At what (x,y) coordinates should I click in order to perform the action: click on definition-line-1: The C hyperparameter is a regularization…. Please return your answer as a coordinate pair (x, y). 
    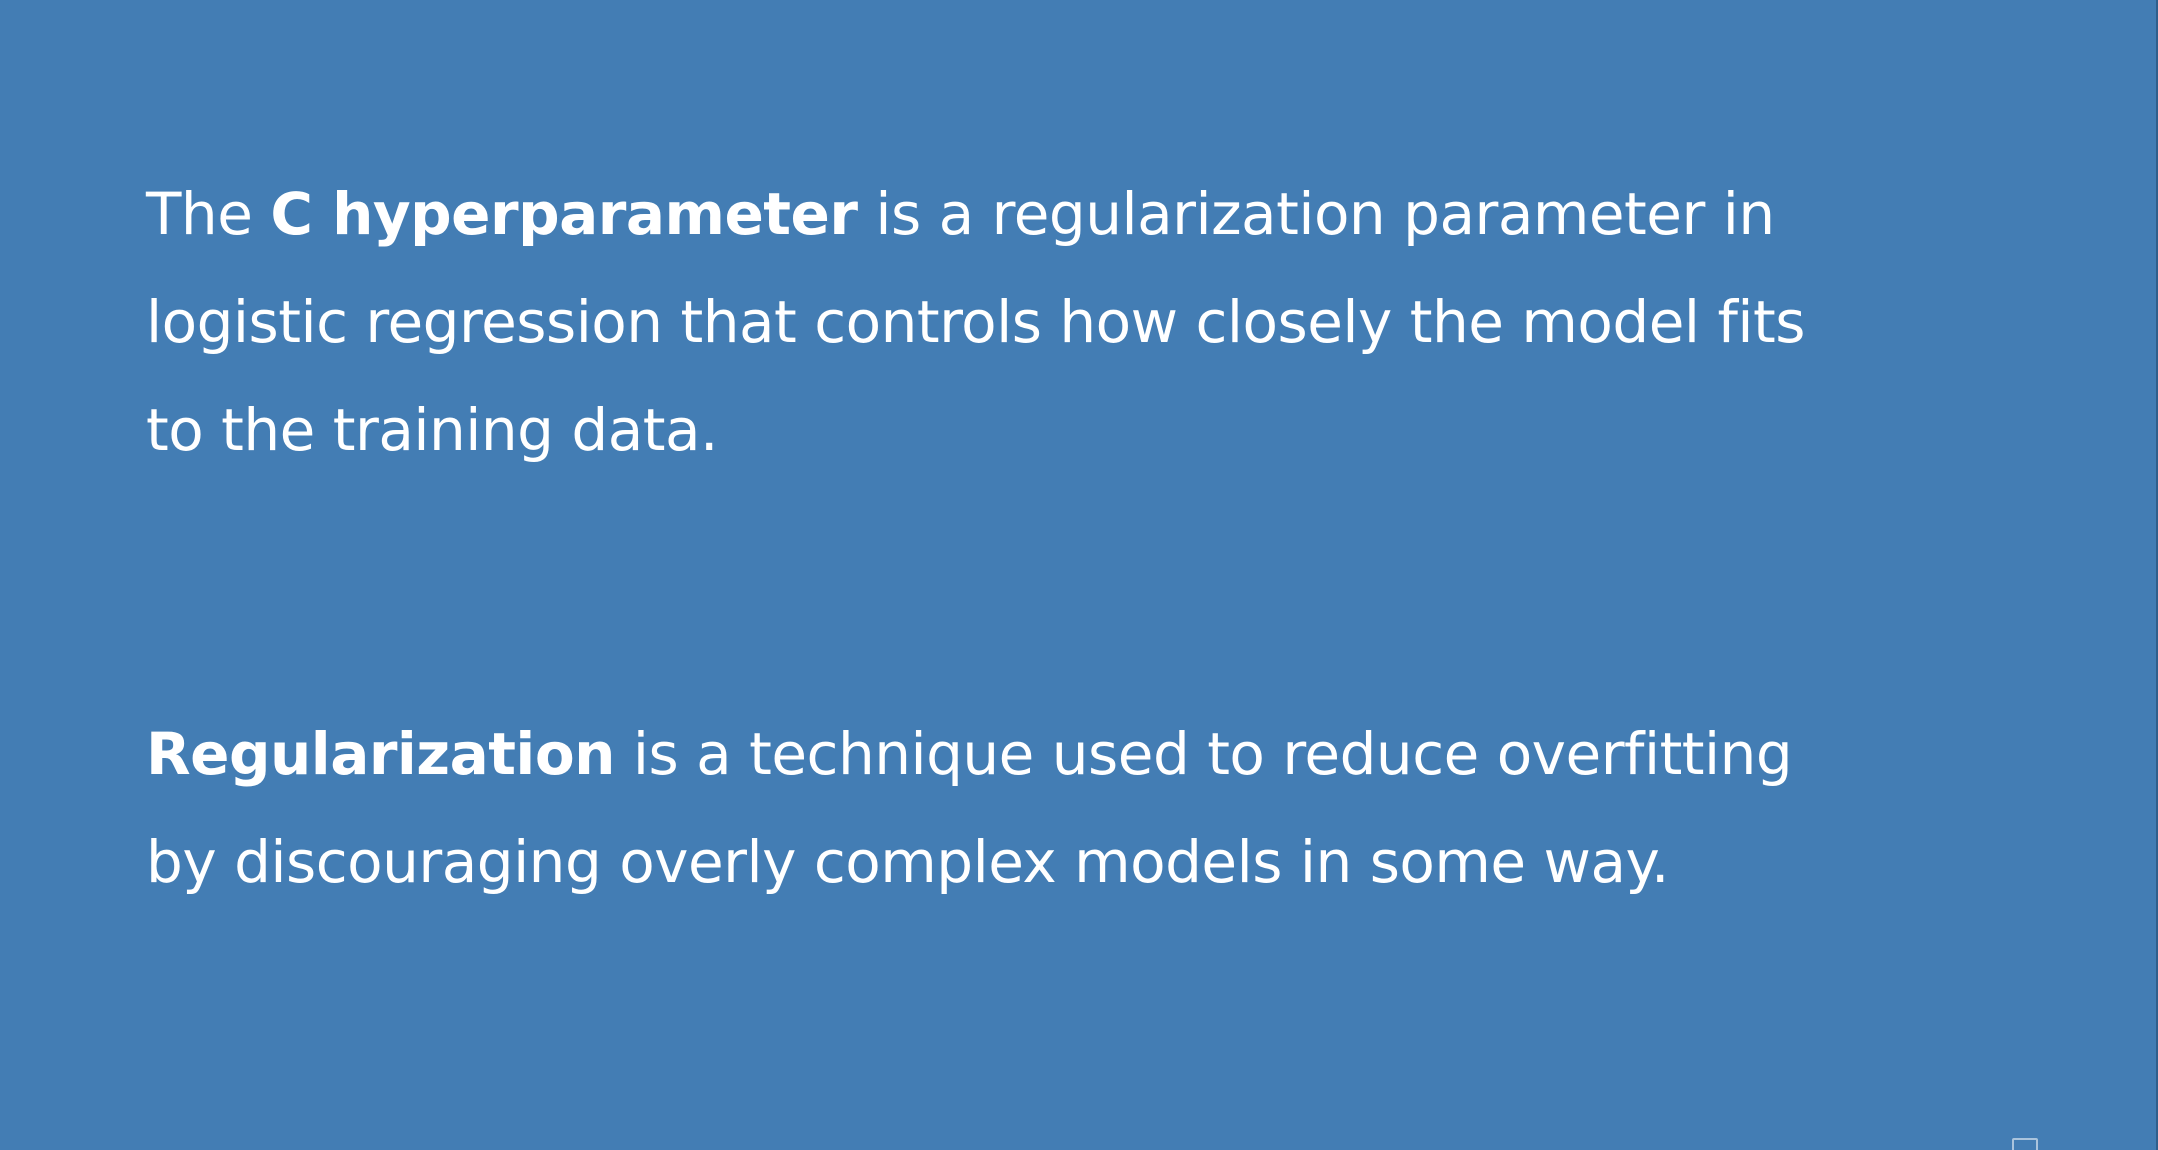
    Looking at the image, I should click on (975, 214).